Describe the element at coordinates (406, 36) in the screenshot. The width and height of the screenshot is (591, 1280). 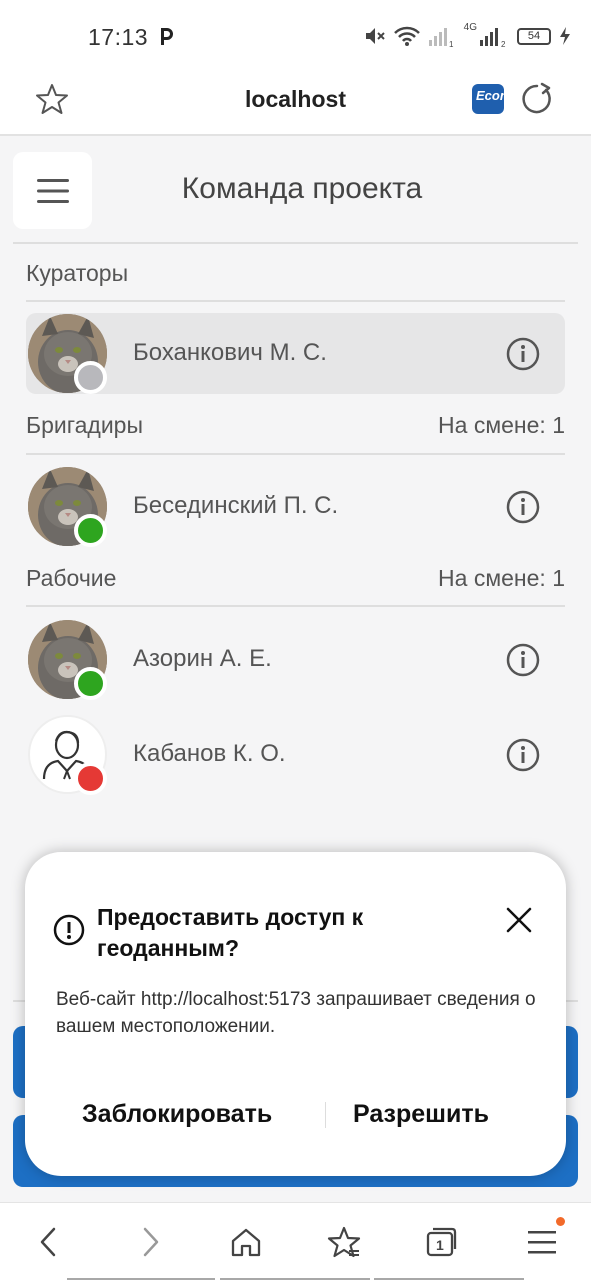
I see `wifi-icon` at that location.